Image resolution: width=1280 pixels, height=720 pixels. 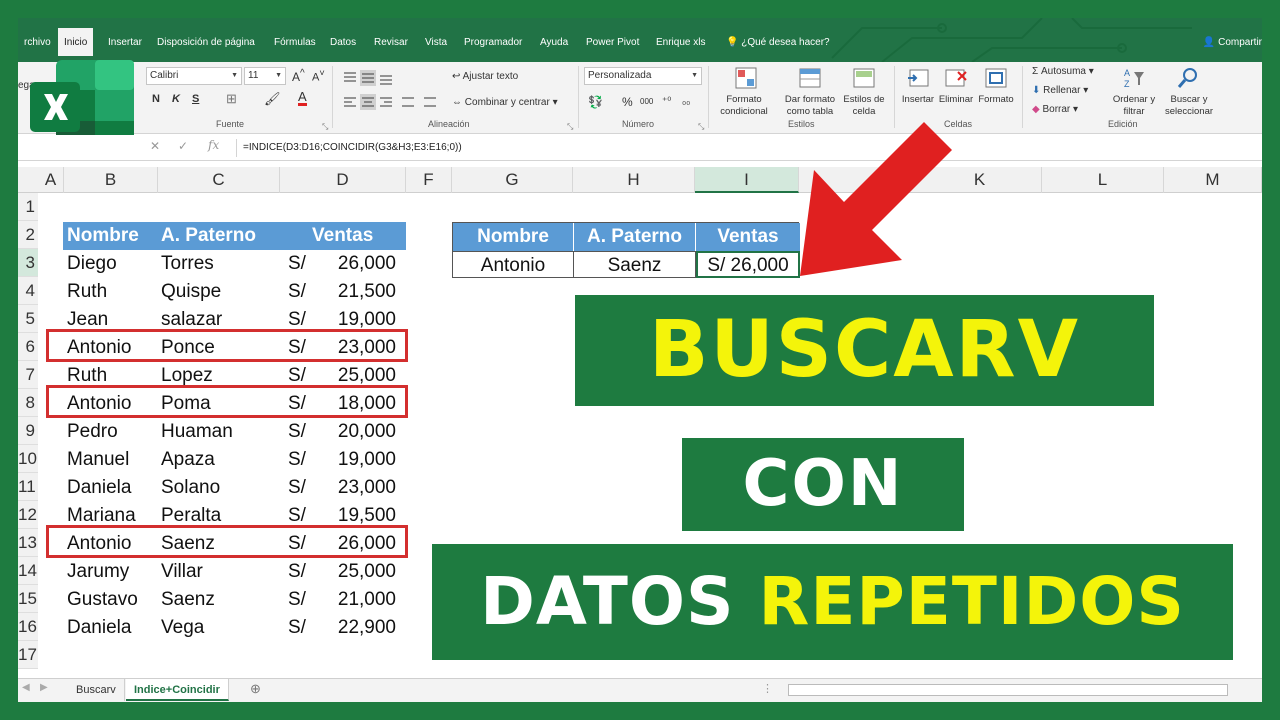 I want to click on cell-ventas: 21,500, so click(x=351, y=292).